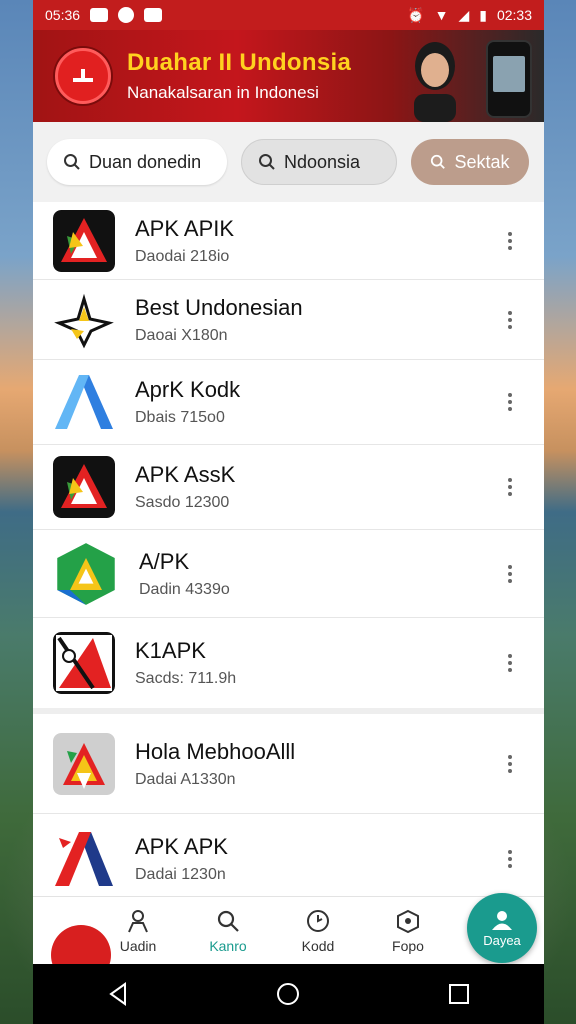  I want to click on nav-item-fopo: Fopo, so click(408, 931).